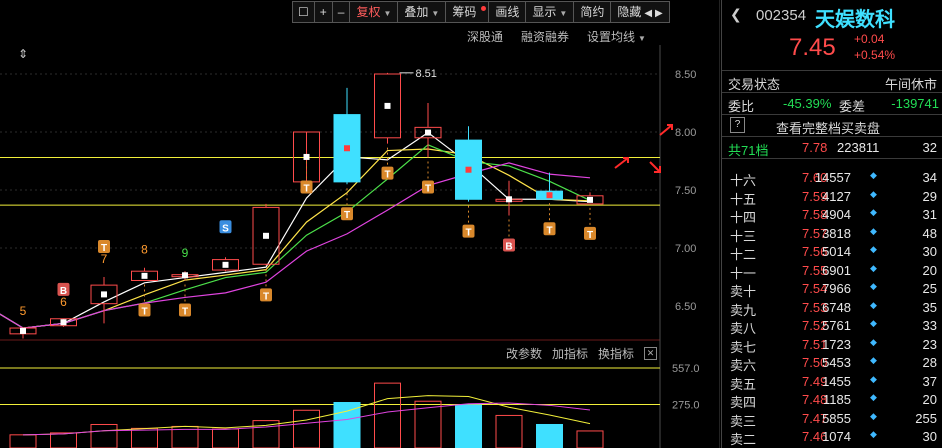  Describe the element at coordinates (836, 325) in the screenshot. I see `level-volume: 5761` at that location.